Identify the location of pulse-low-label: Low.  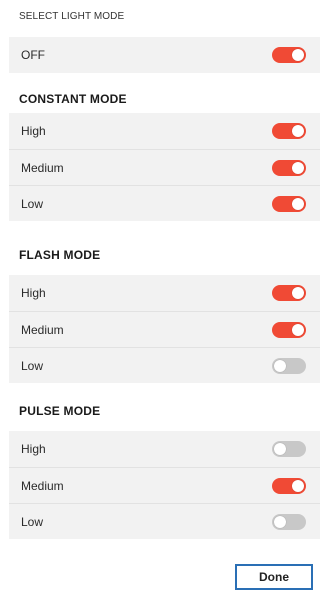
(32, 521).